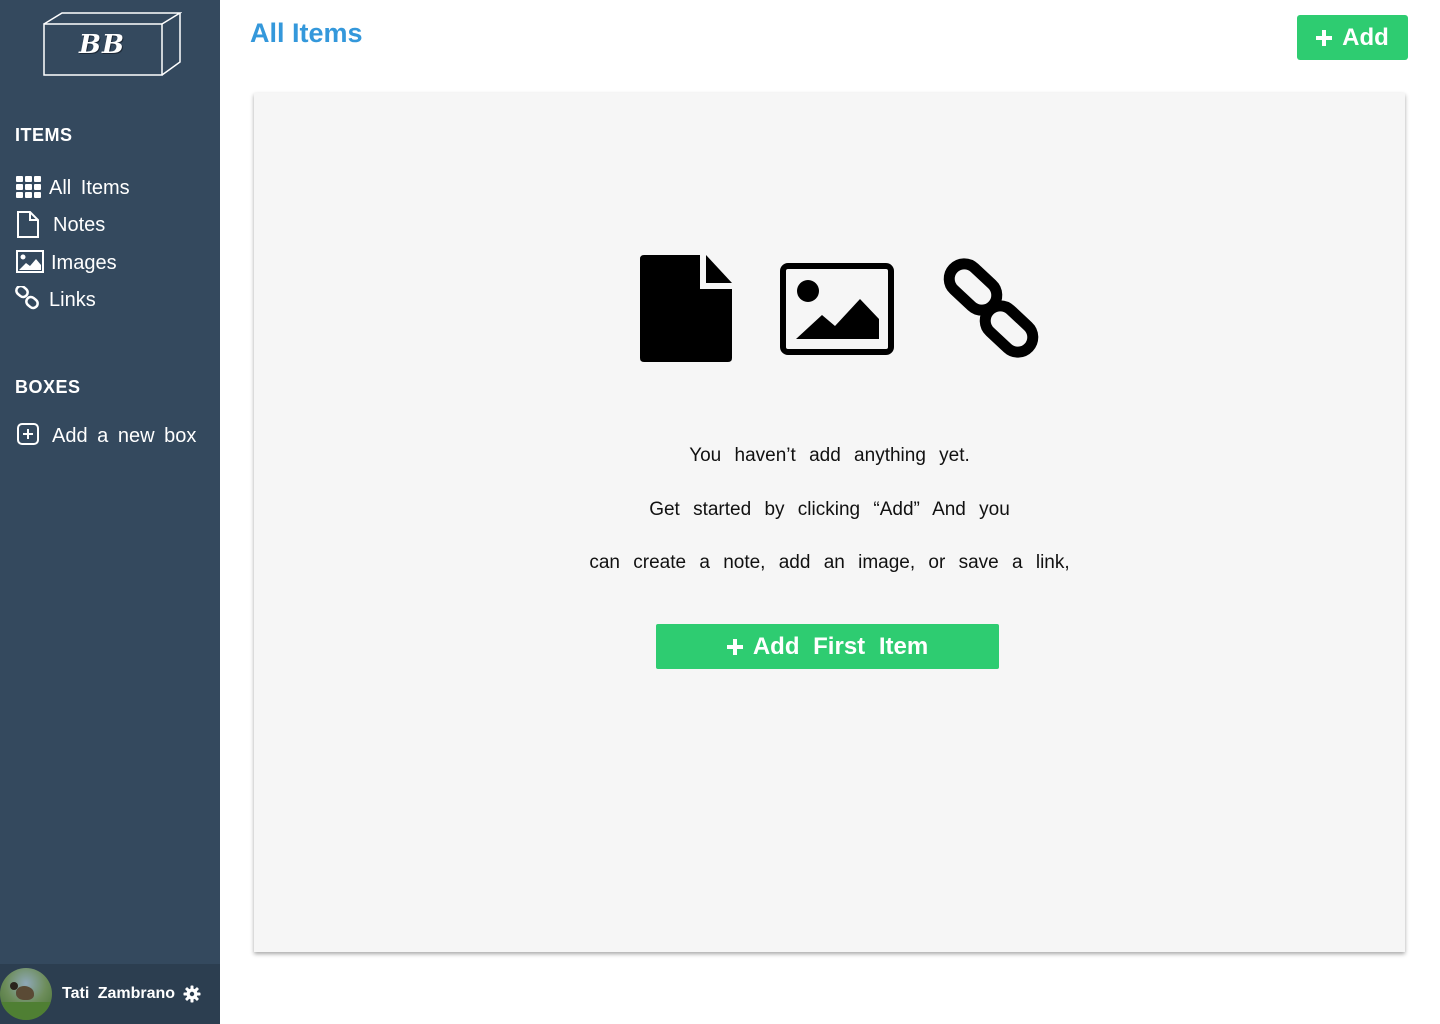 The image size is (1440, 1024). I want to click on user-name: Tati Zambrano, so click(119, 993).